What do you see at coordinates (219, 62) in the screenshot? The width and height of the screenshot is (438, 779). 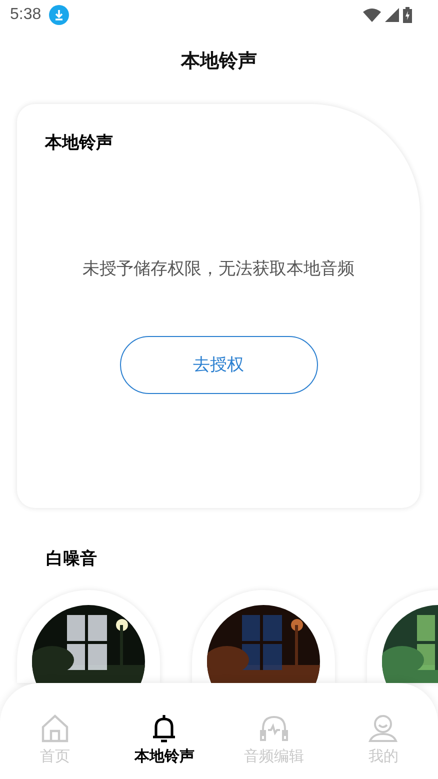 I see `page-title: 本地铃声` at bounding box center [219, 62].